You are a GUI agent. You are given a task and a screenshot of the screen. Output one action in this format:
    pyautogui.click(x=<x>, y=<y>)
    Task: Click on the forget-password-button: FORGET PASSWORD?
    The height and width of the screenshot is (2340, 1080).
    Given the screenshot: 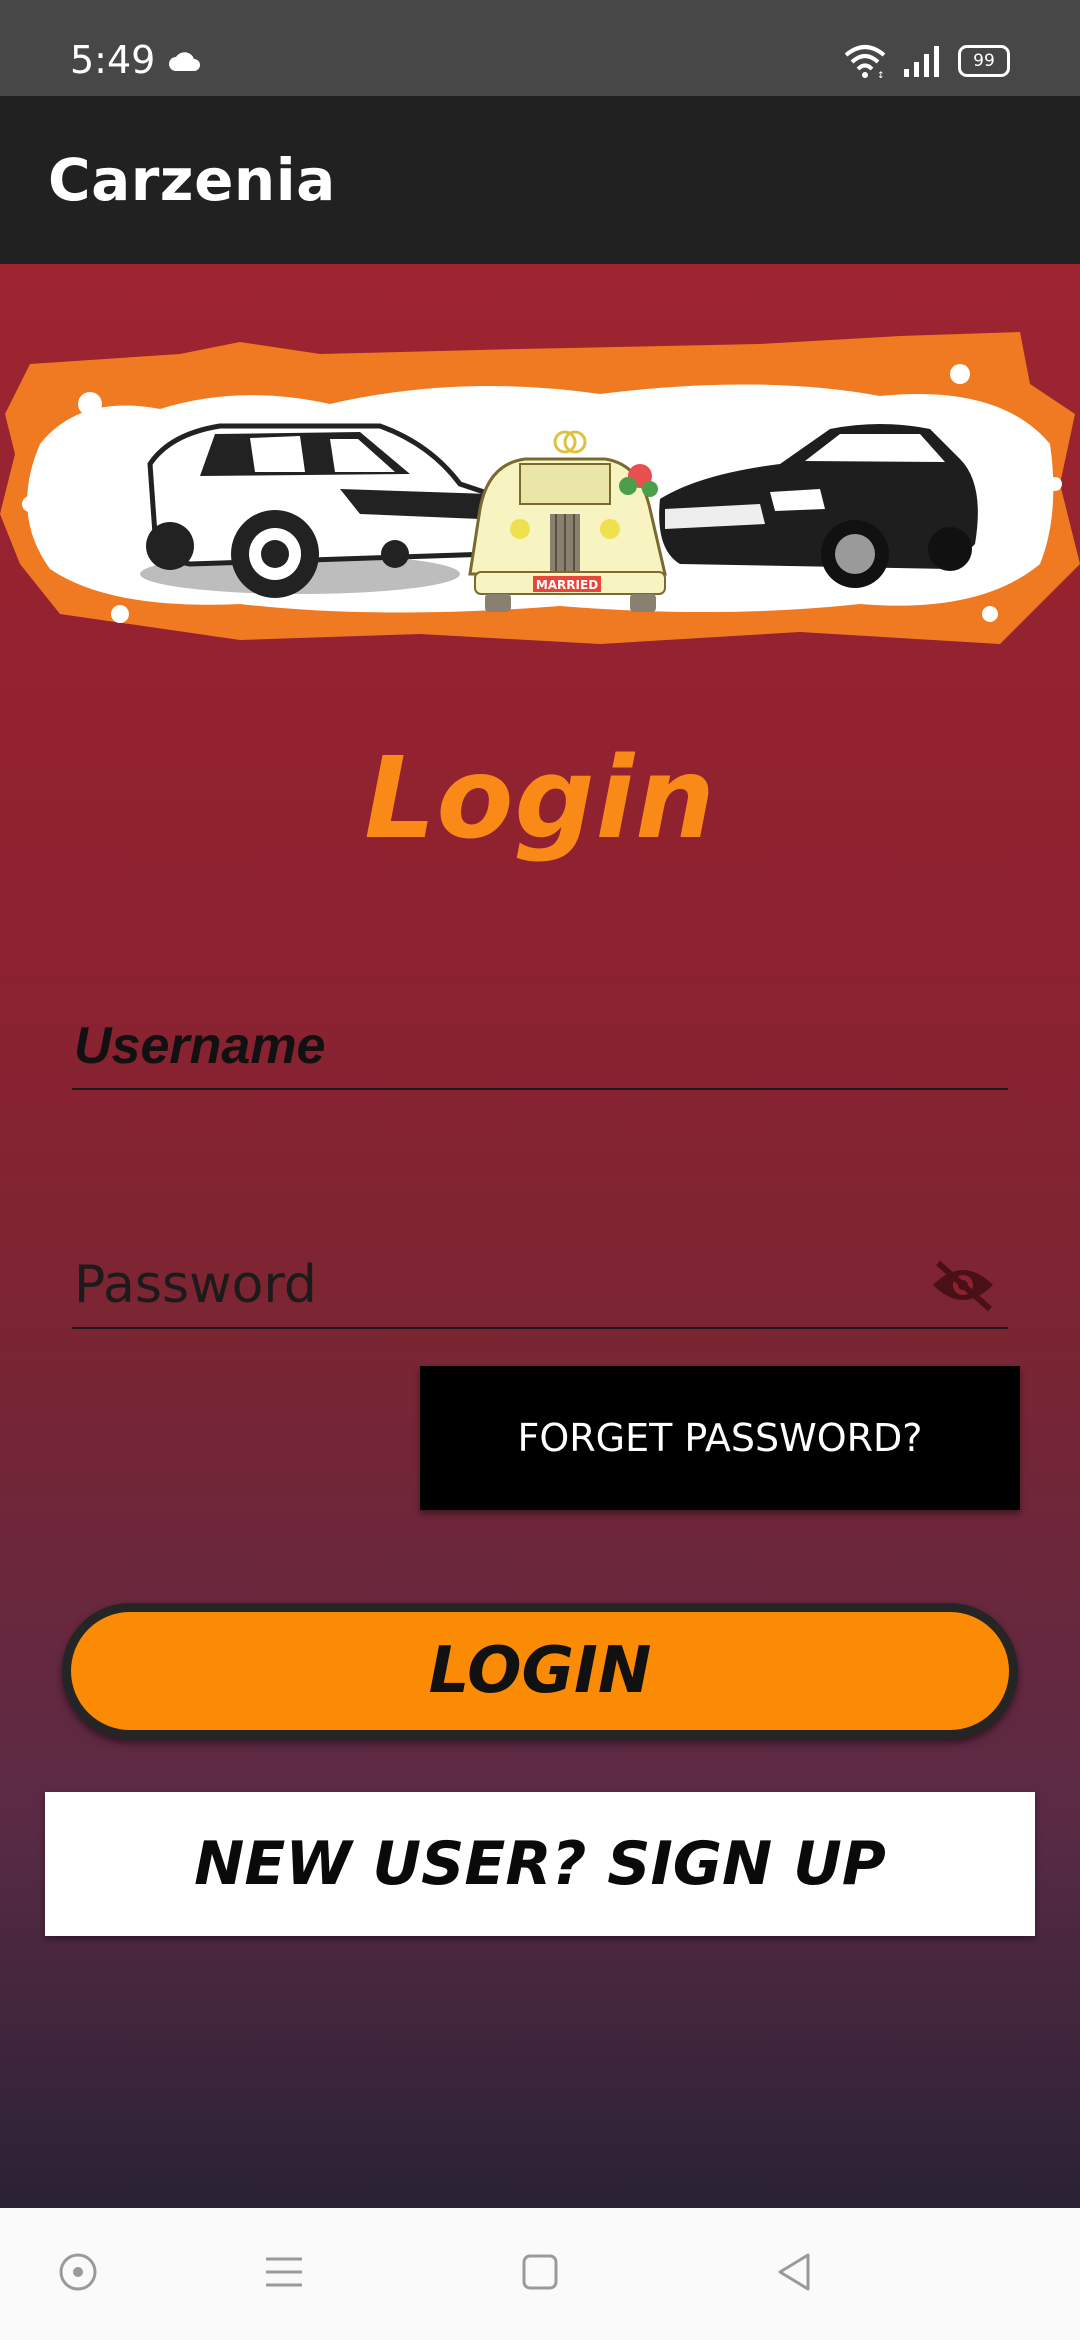 What is the action you would take?
    pyautogui.click(x=720, y=1438)
    